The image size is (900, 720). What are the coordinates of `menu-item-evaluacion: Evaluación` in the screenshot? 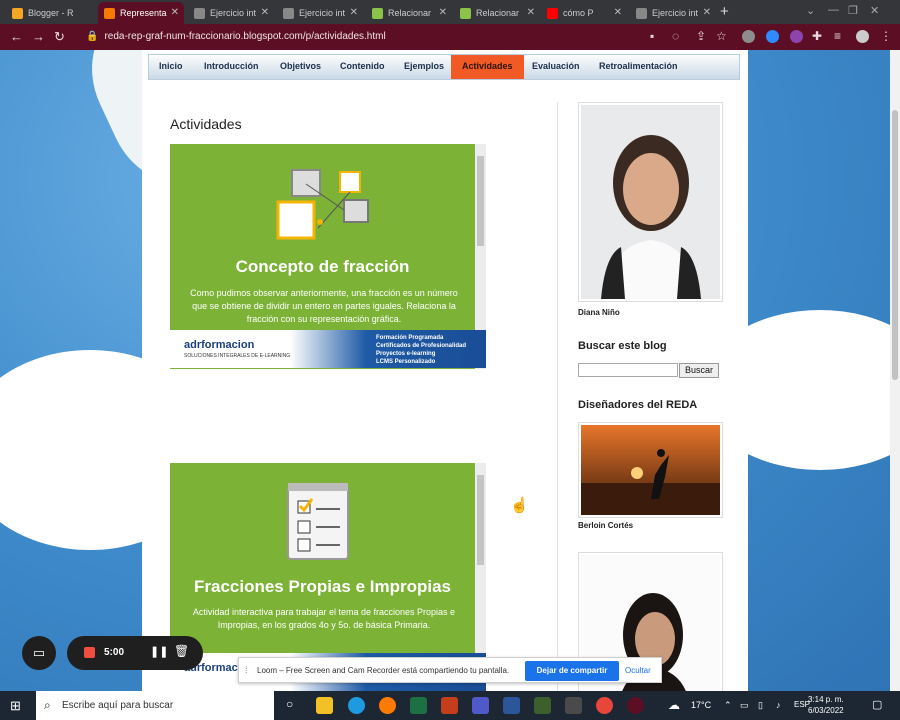 It's located at (556, 66).